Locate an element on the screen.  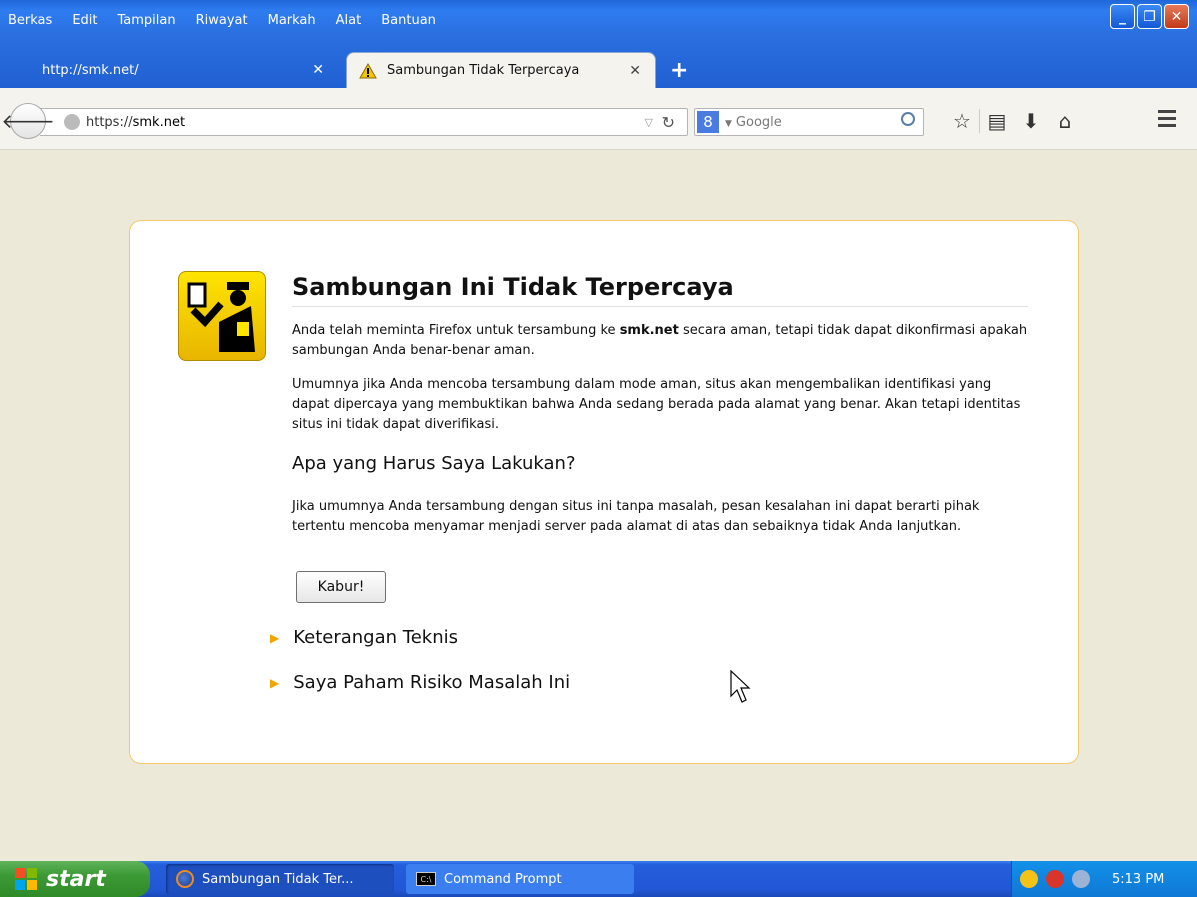
search-input: ▼ Google is located at coordinates (753, 122).